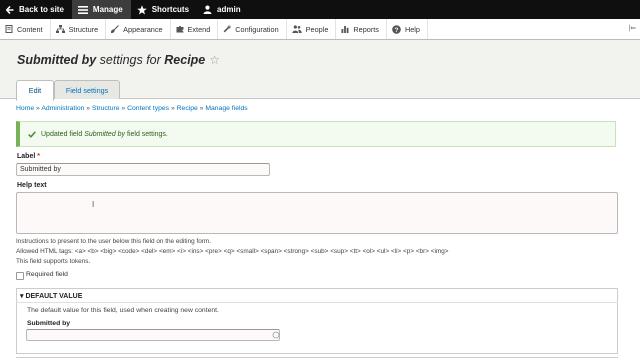  I want to click on tray-item-appearance-label: Appearance, so click(143, 29).